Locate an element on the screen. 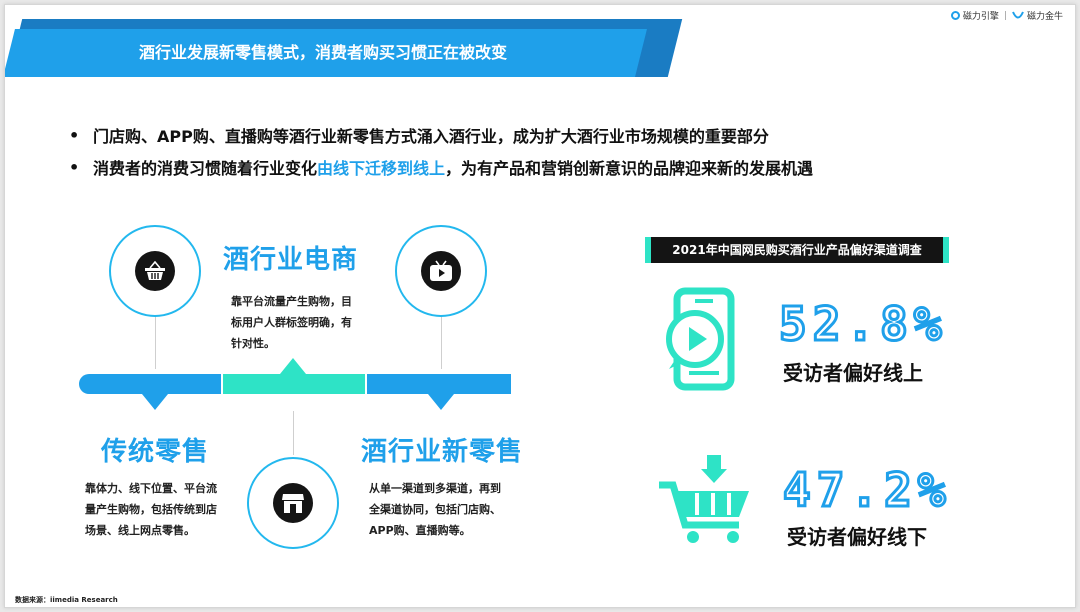  offline-label: 受访者偏好线下 is located at coordinates (857, 537).